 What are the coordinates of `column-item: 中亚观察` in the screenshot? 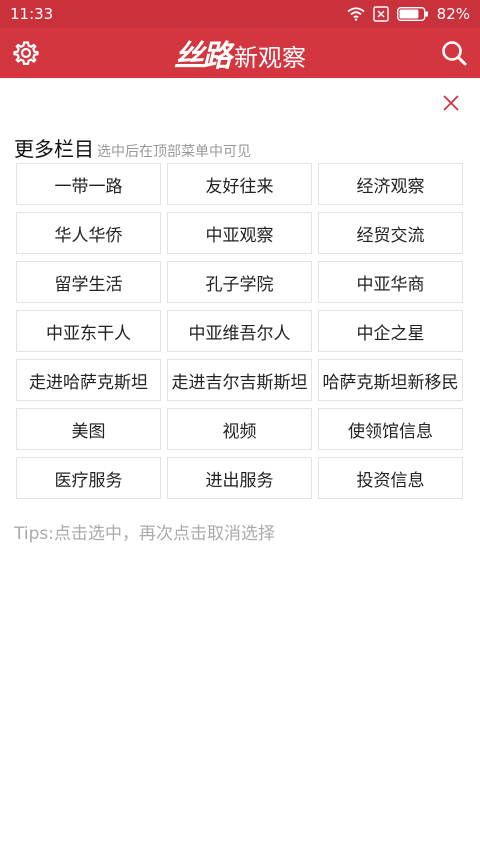 It's located at (239, 233).